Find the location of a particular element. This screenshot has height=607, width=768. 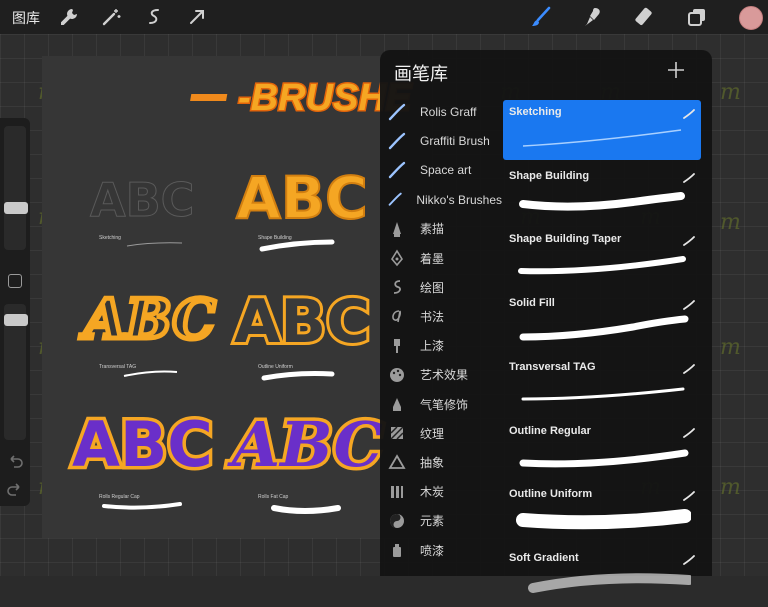

modify-button is located at coordinates (15, 281).